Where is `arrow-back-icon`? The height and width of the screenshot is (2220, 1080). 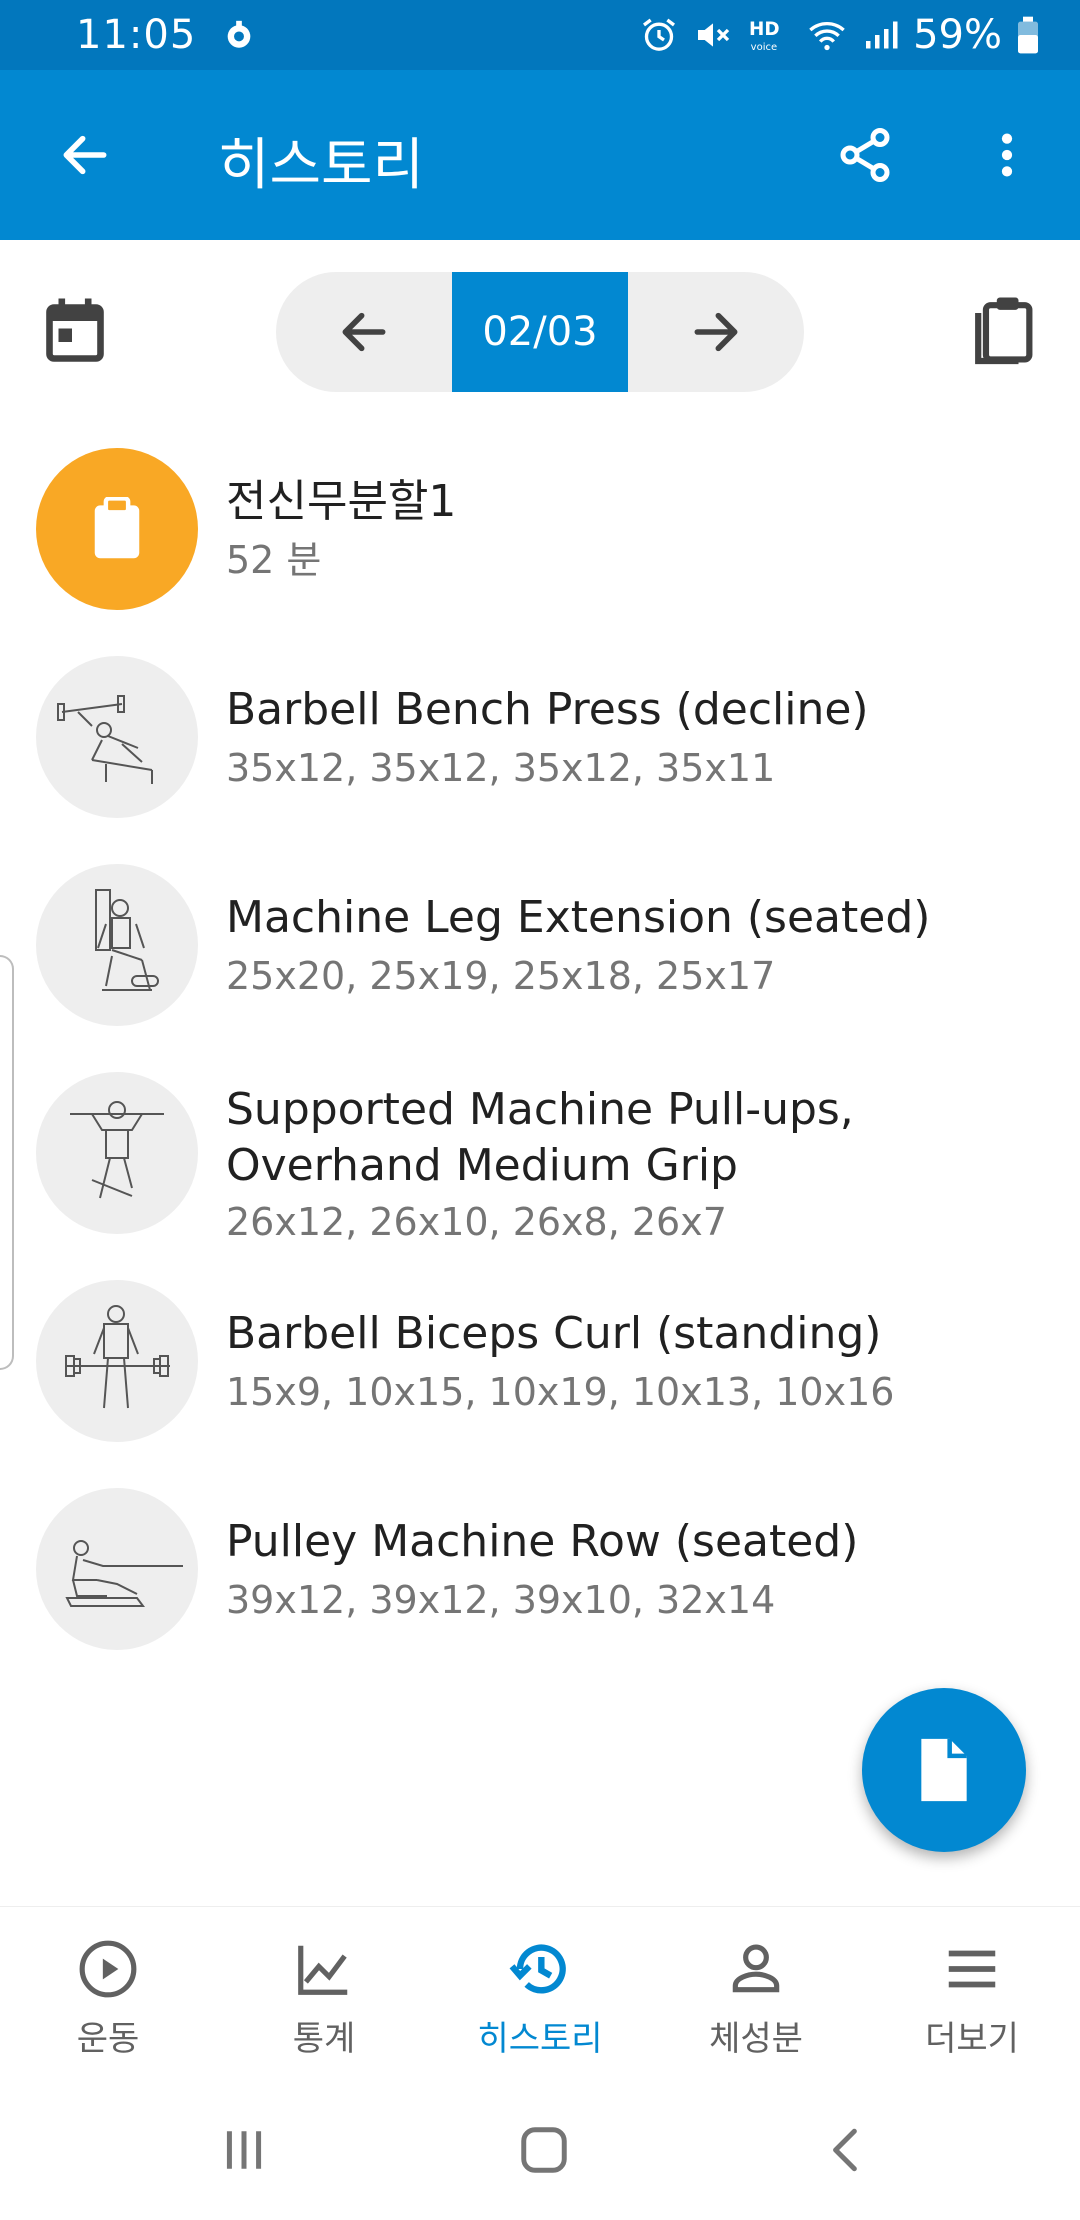 arrow-back-icon is located at coordinates (85, 155).